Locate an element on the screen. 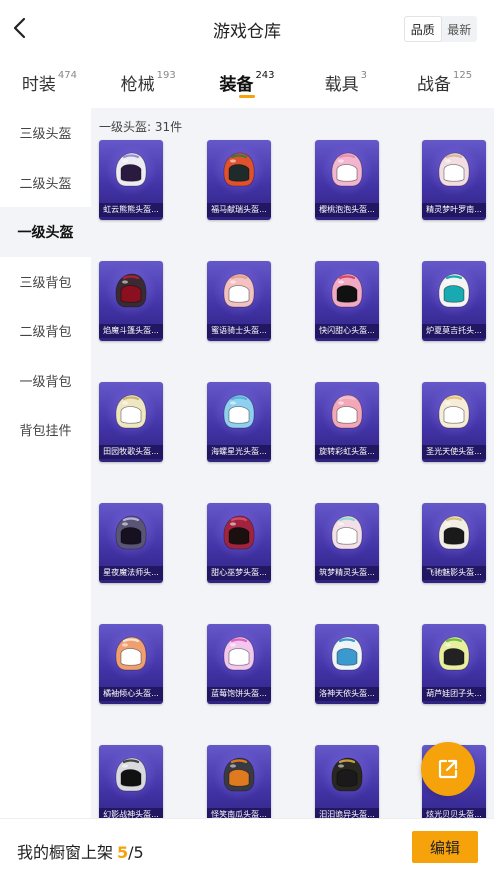 The height and width of the screenshot is (875, 494). category-tabs: 时装 474 枪械 193 装备 243 载具 3 战备 125 is located at coordinates (247, 84).